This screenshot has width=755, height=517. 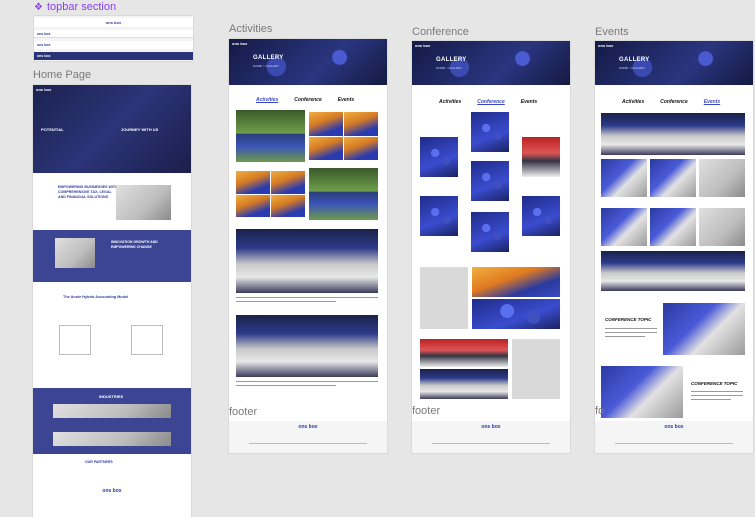 I want to click on section-label: ❖ topbar section, so click(x=75, y=7).